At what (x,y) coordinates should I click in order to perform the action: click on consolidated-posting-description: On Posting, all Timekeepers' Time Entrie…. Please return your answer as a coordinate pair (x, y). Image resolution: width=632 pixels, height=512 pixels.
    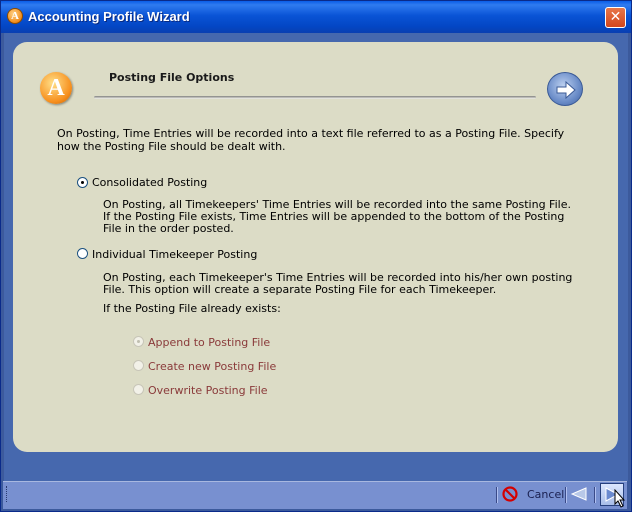
    Looking at the image, I should click on (337, 216).